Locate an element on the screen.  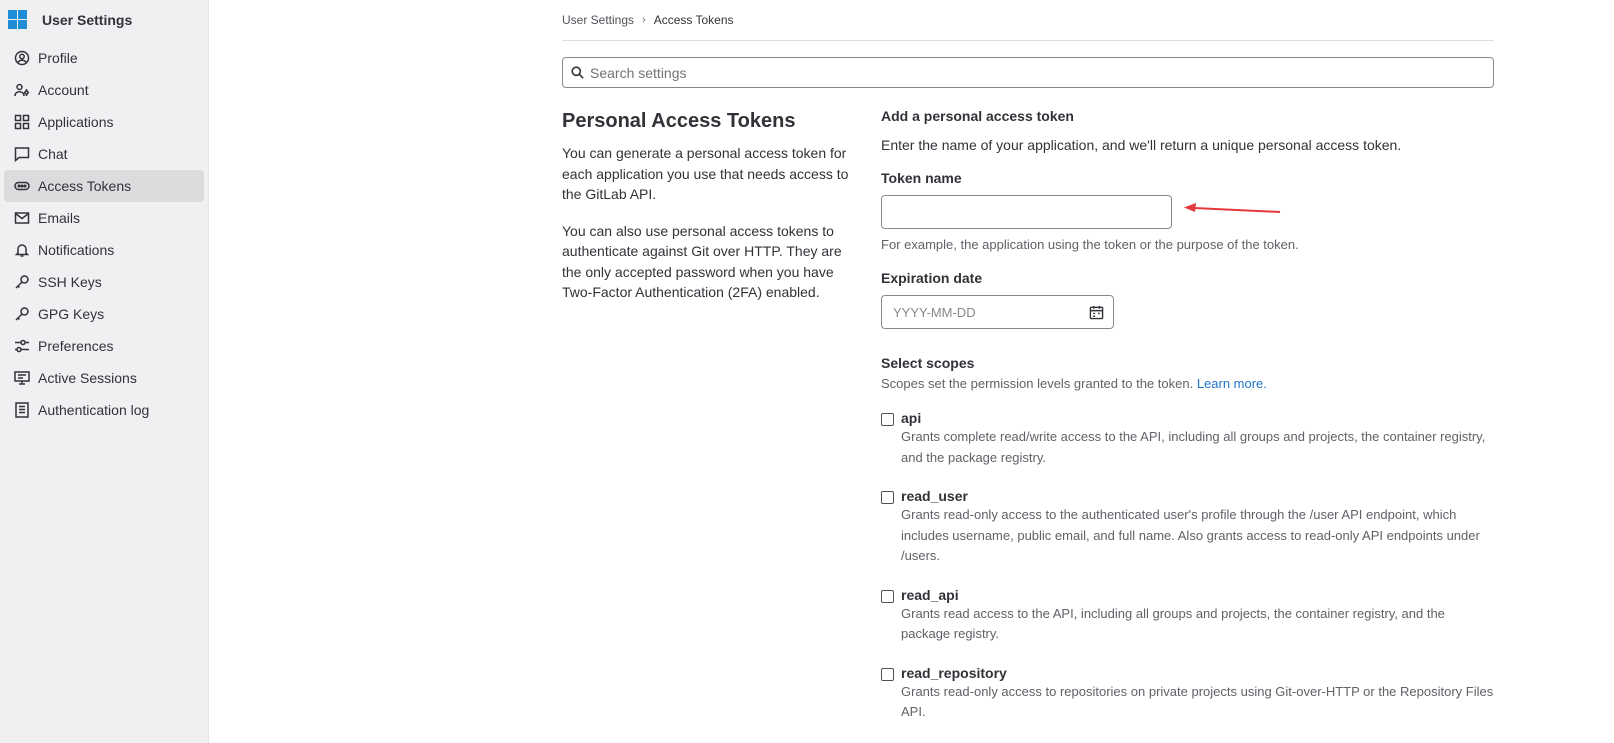
token-name-input is located at coordinates (1026, 212).